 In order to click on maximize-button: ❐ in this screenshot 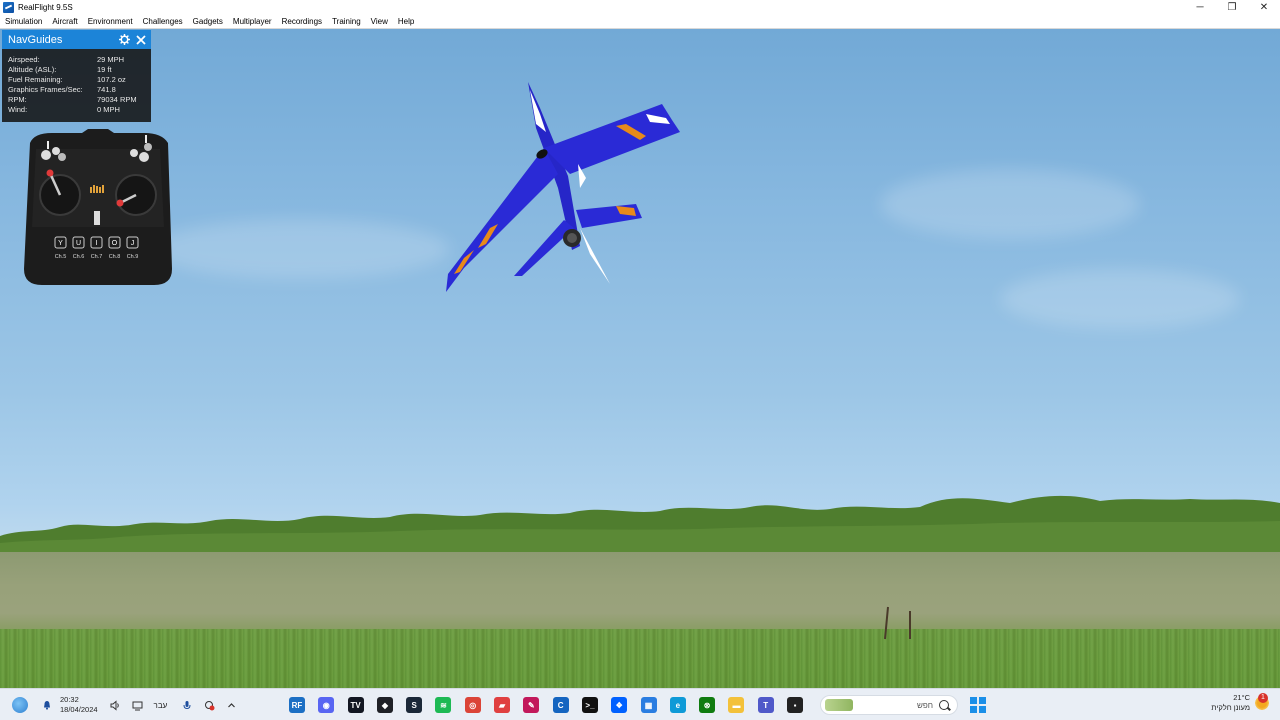, I will do `click(1232, 7)`.